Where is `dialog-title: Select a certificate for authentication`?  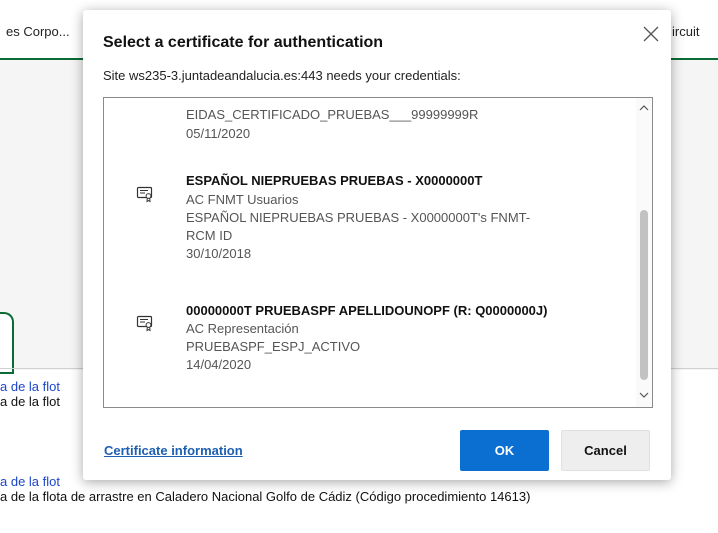
dialog-title: Select a certificate for authentication is located at coordinates (243, 42).